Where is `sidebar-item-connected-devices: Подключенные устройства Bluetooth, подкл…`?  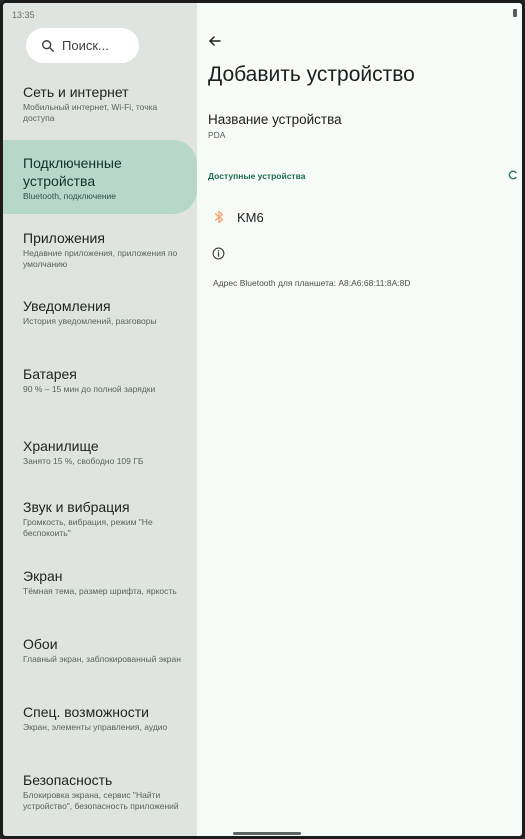
sidebar-item-connected-devices: Подключенные устройства Bluetooth, подкл… is located at coordinates (100, 177).